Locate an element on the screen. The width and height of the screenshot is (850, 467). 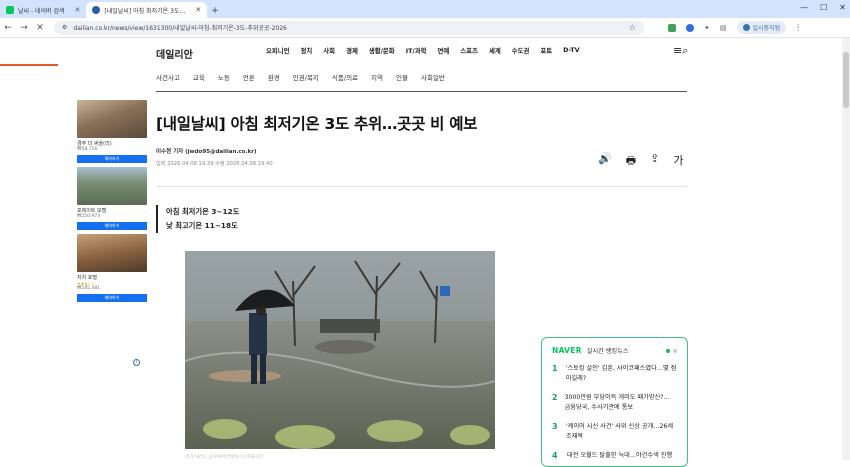
article-byline: 이수현 기자 (jwdo95@dailian.co.kr) is located at coordinates (206, 152).